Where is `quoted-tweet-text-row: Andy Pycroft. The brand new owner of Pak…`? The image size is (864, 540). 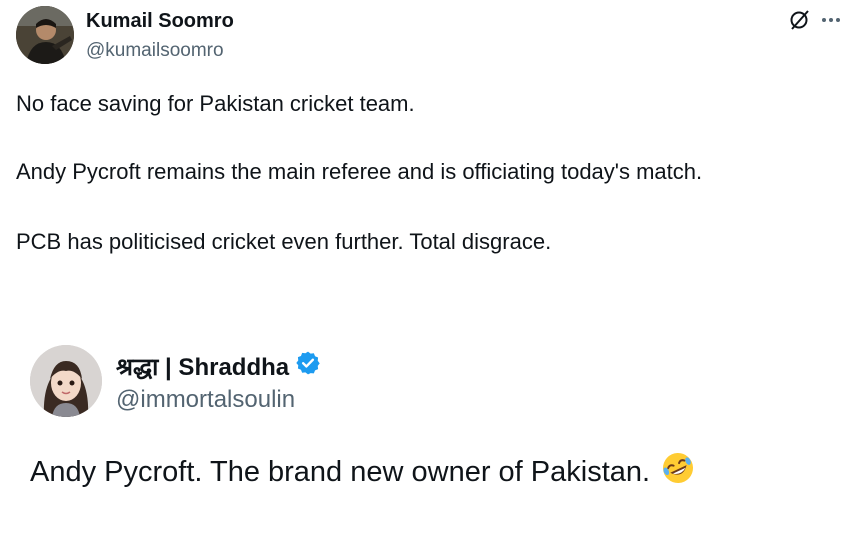
quoted-tweet-text-row: Andy Pycroft. The brand new owner of Pak… is located at coordinates (363, 472).